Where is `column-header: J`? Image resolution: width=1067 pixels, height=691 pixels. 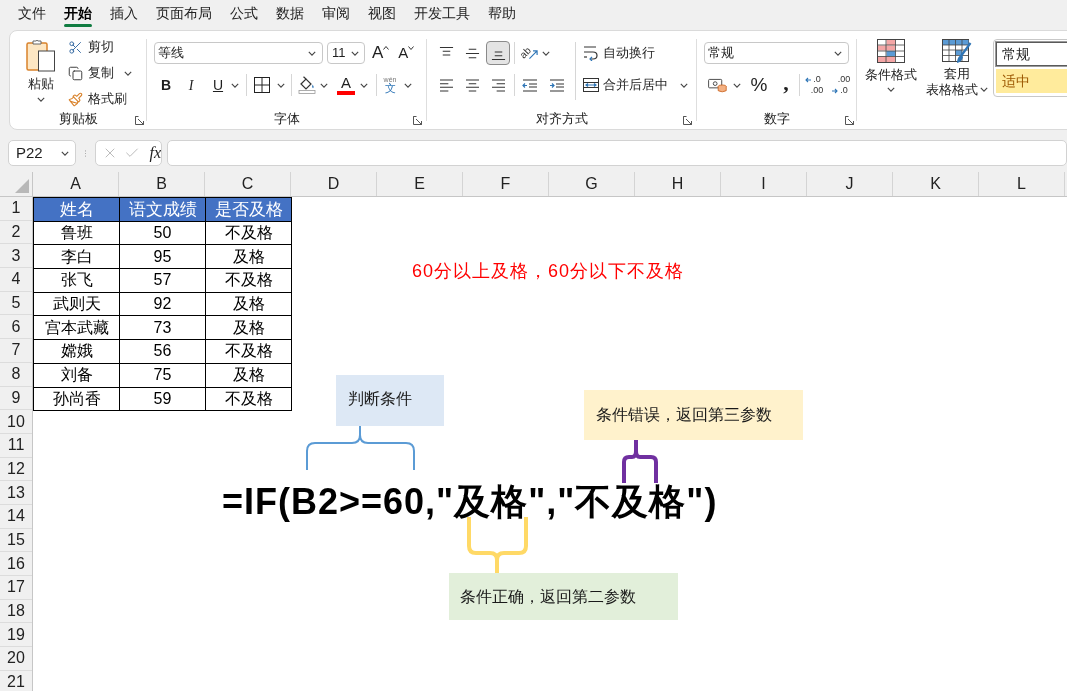 column-header: J is located at coordinates (850, 184).